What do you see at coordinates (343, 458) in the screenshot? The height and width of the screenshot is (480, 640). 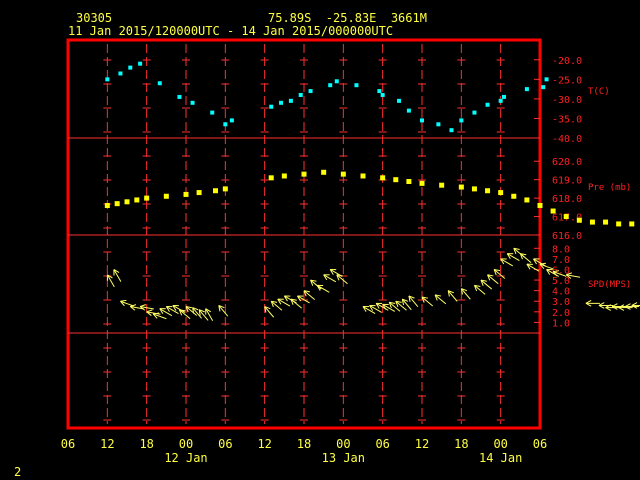 I see `x-date-label: 13 Jan` at bounding box center [343, 458].